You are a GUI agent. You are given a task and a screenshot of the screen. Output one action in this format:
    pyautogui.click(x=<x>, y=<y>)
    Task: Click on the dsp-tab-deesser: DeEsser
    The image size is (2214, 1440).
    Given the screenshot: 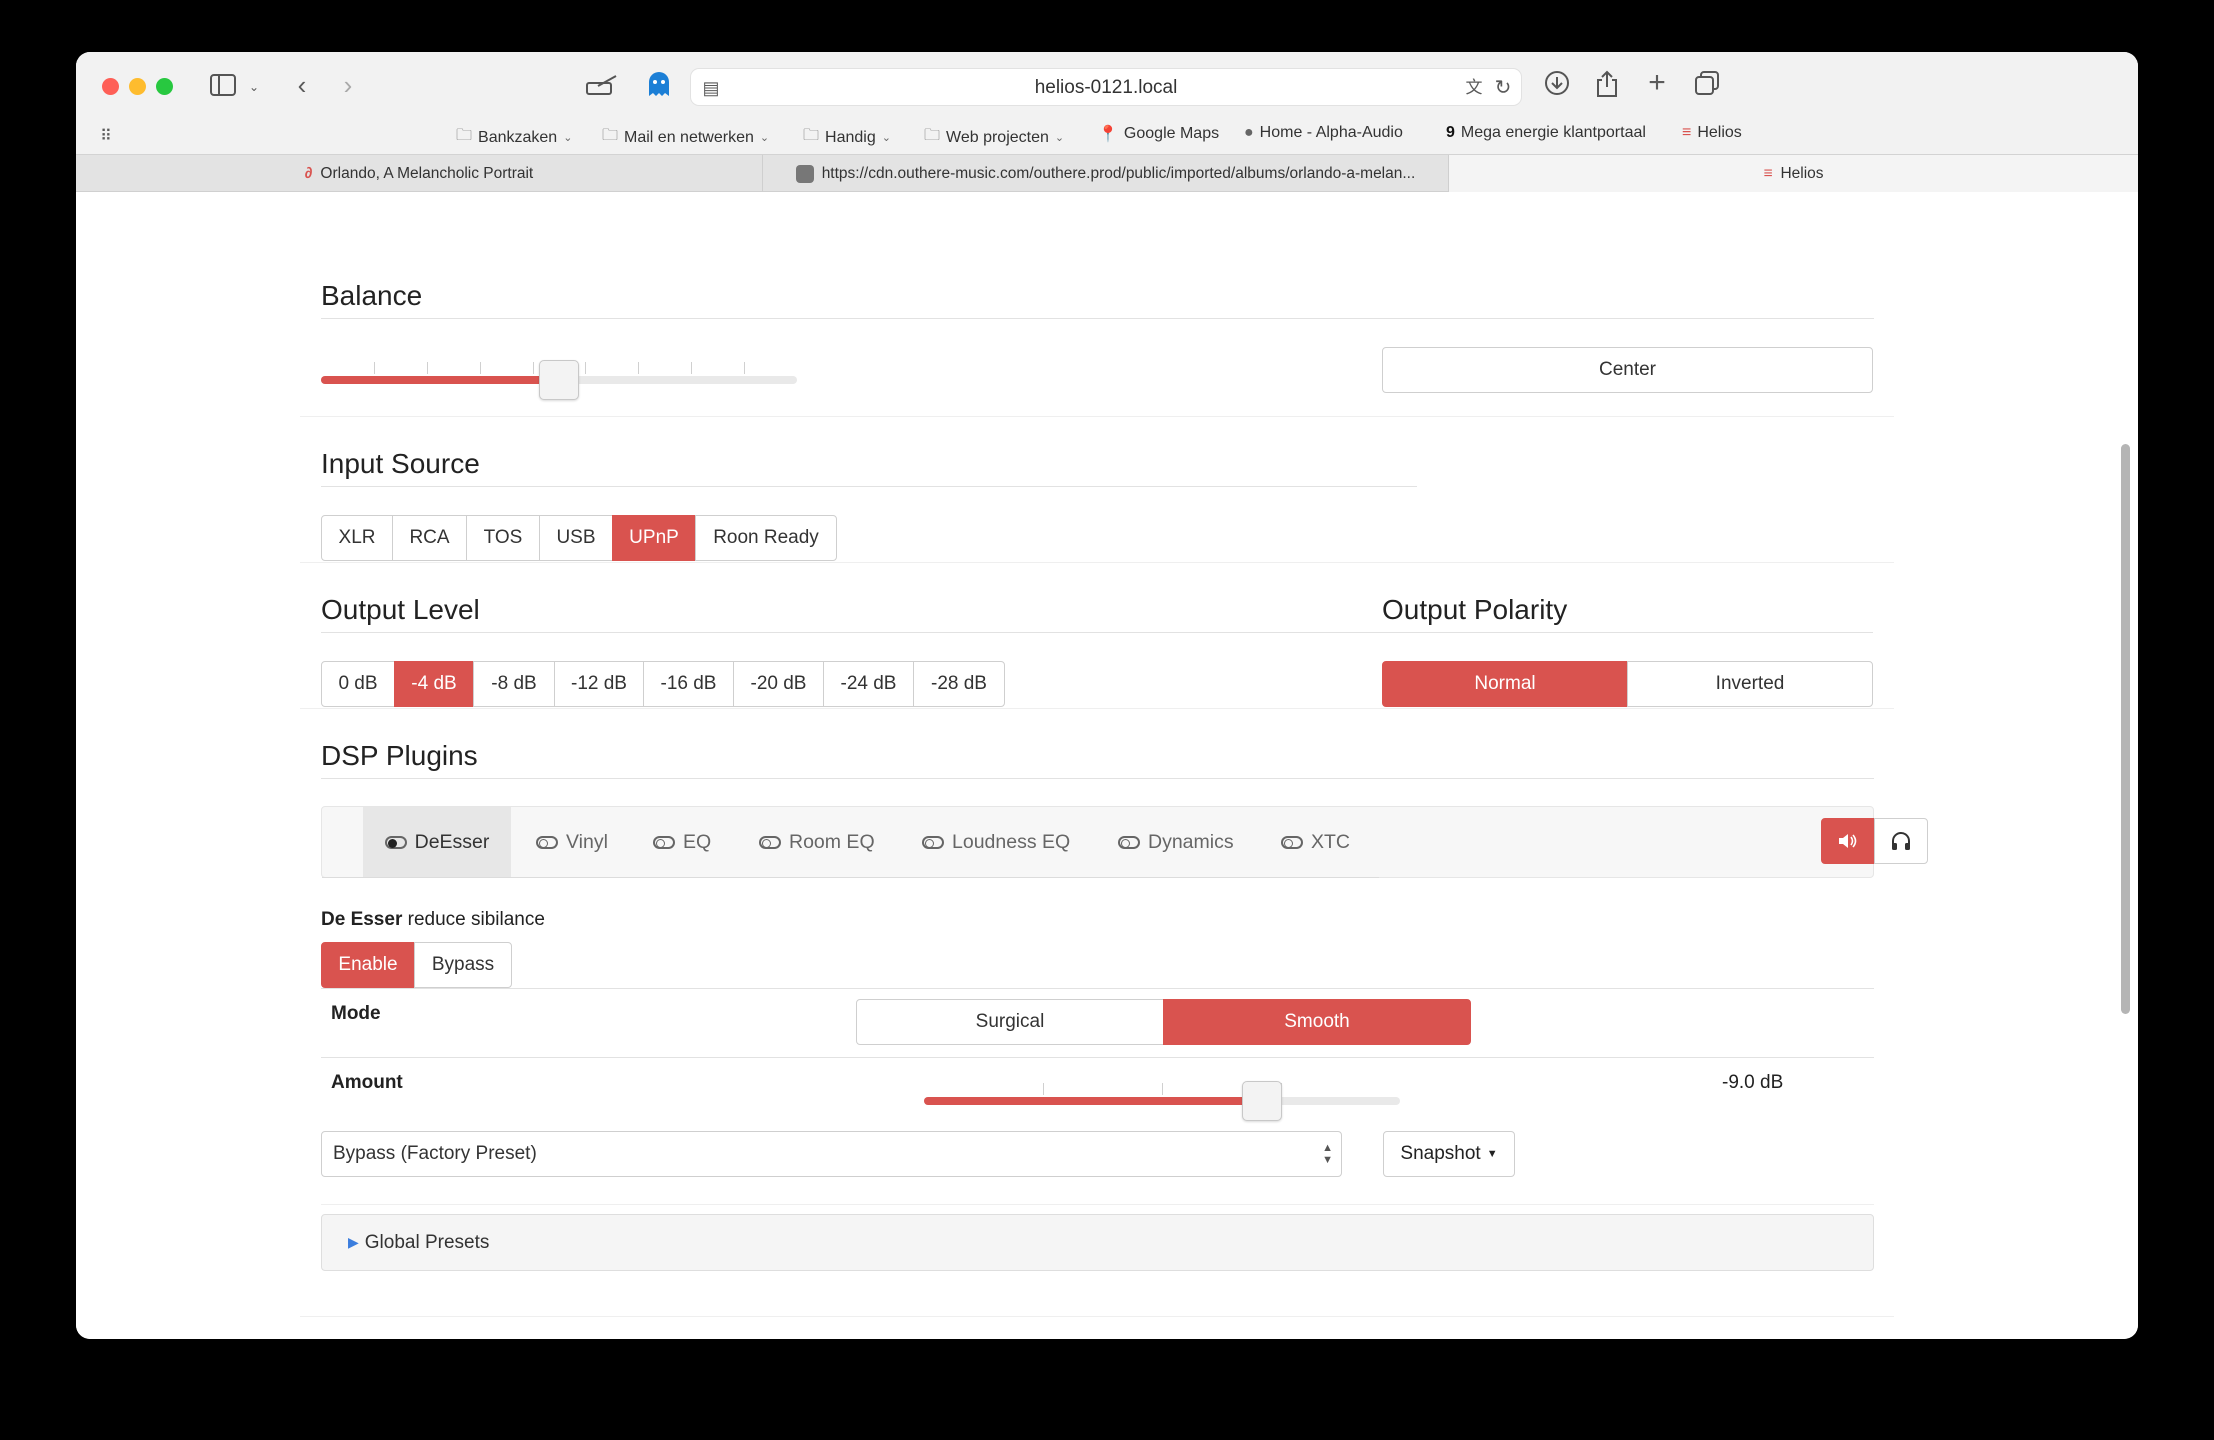 What is the action you would take?
    pyautogui.click(x=437, y=842)
    